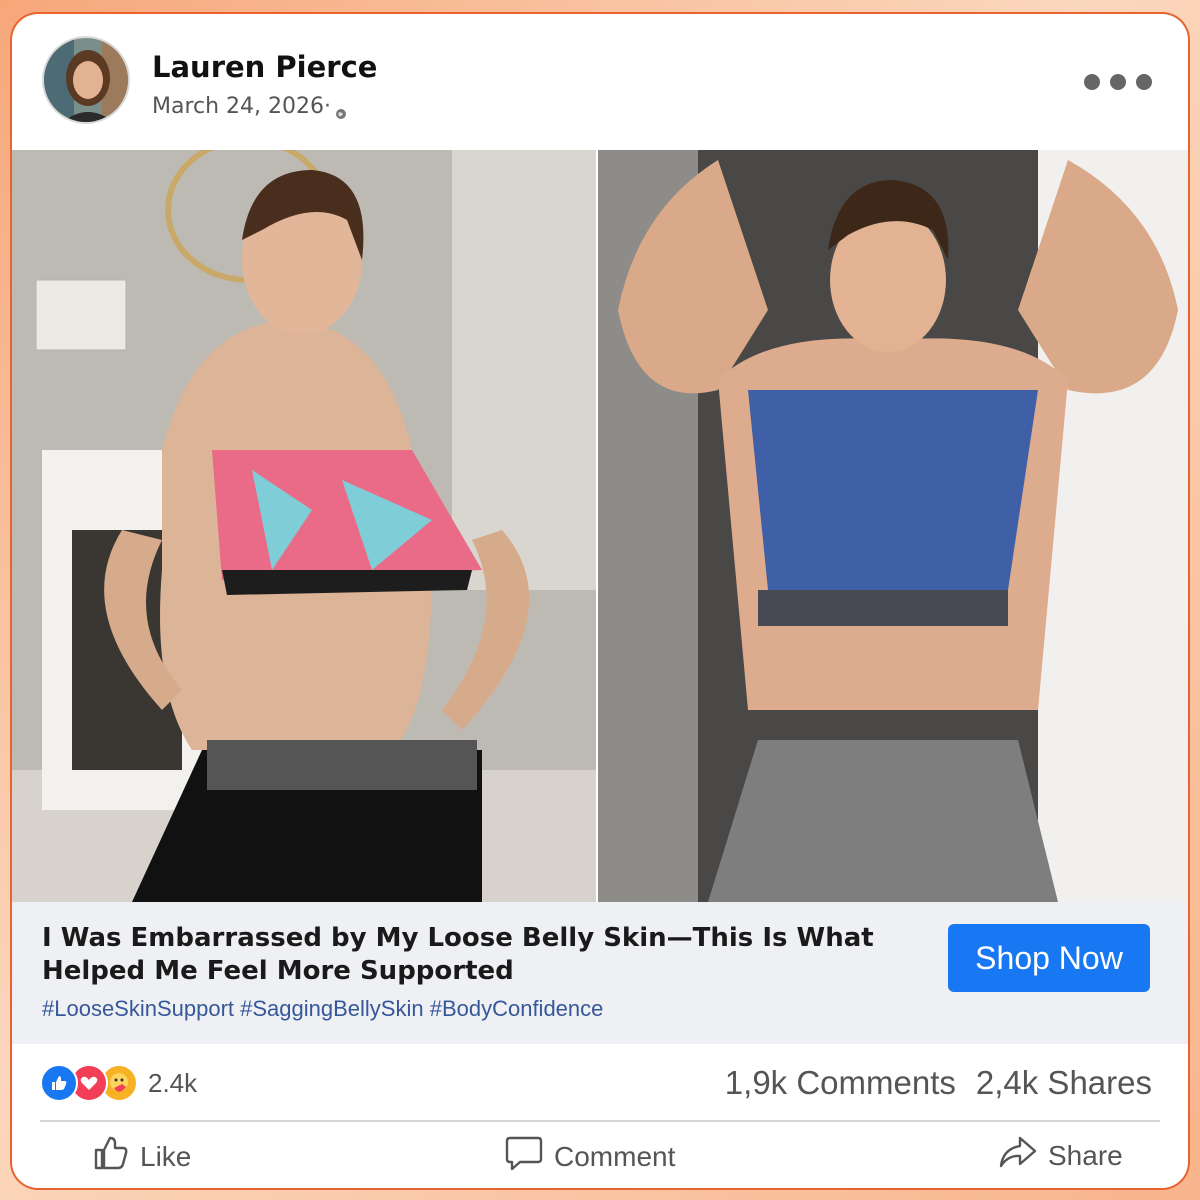 Image resolution: width=1200 pixels, height=1200 pixels. Describe the element at coordinates (264, 67) in the screenshot. I see `author-name: Lauren Pierce` at that location.